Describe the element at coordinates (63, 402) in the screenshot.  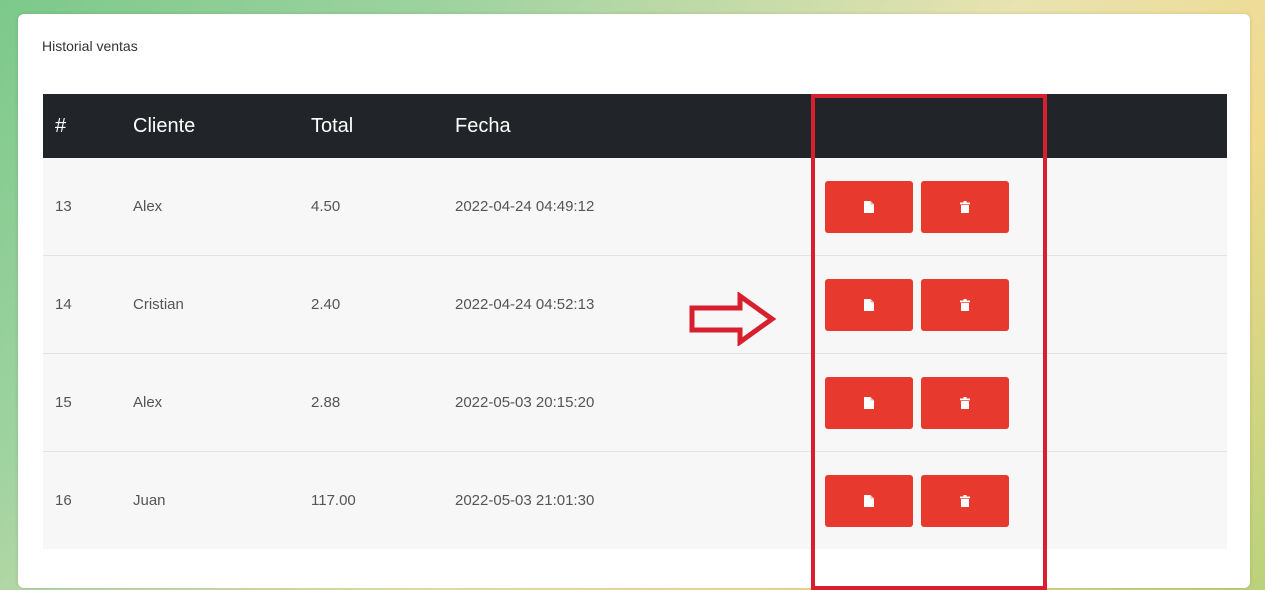
I see `row-num: 15` at that location.